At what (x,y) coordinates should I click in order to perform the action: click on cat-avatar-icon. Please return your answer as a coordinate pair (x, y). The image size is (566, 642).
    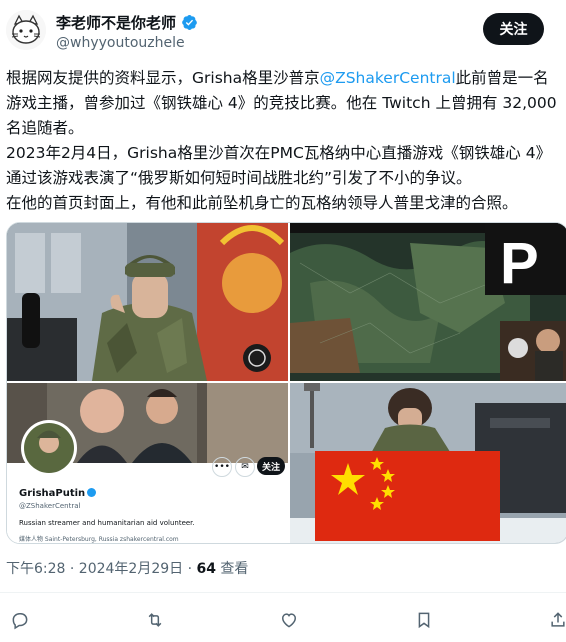
    Looking at the image, I should click on (26, 30).